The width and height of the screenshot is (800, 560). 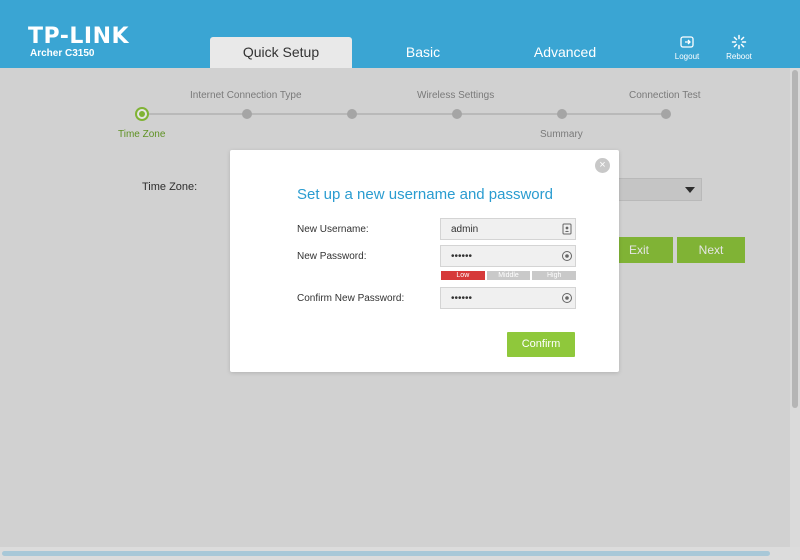 What do you see at coordinates (565, 52) in the screenshot?
I see `tab-advanced: Advanced` at bounding box center [565, 52].